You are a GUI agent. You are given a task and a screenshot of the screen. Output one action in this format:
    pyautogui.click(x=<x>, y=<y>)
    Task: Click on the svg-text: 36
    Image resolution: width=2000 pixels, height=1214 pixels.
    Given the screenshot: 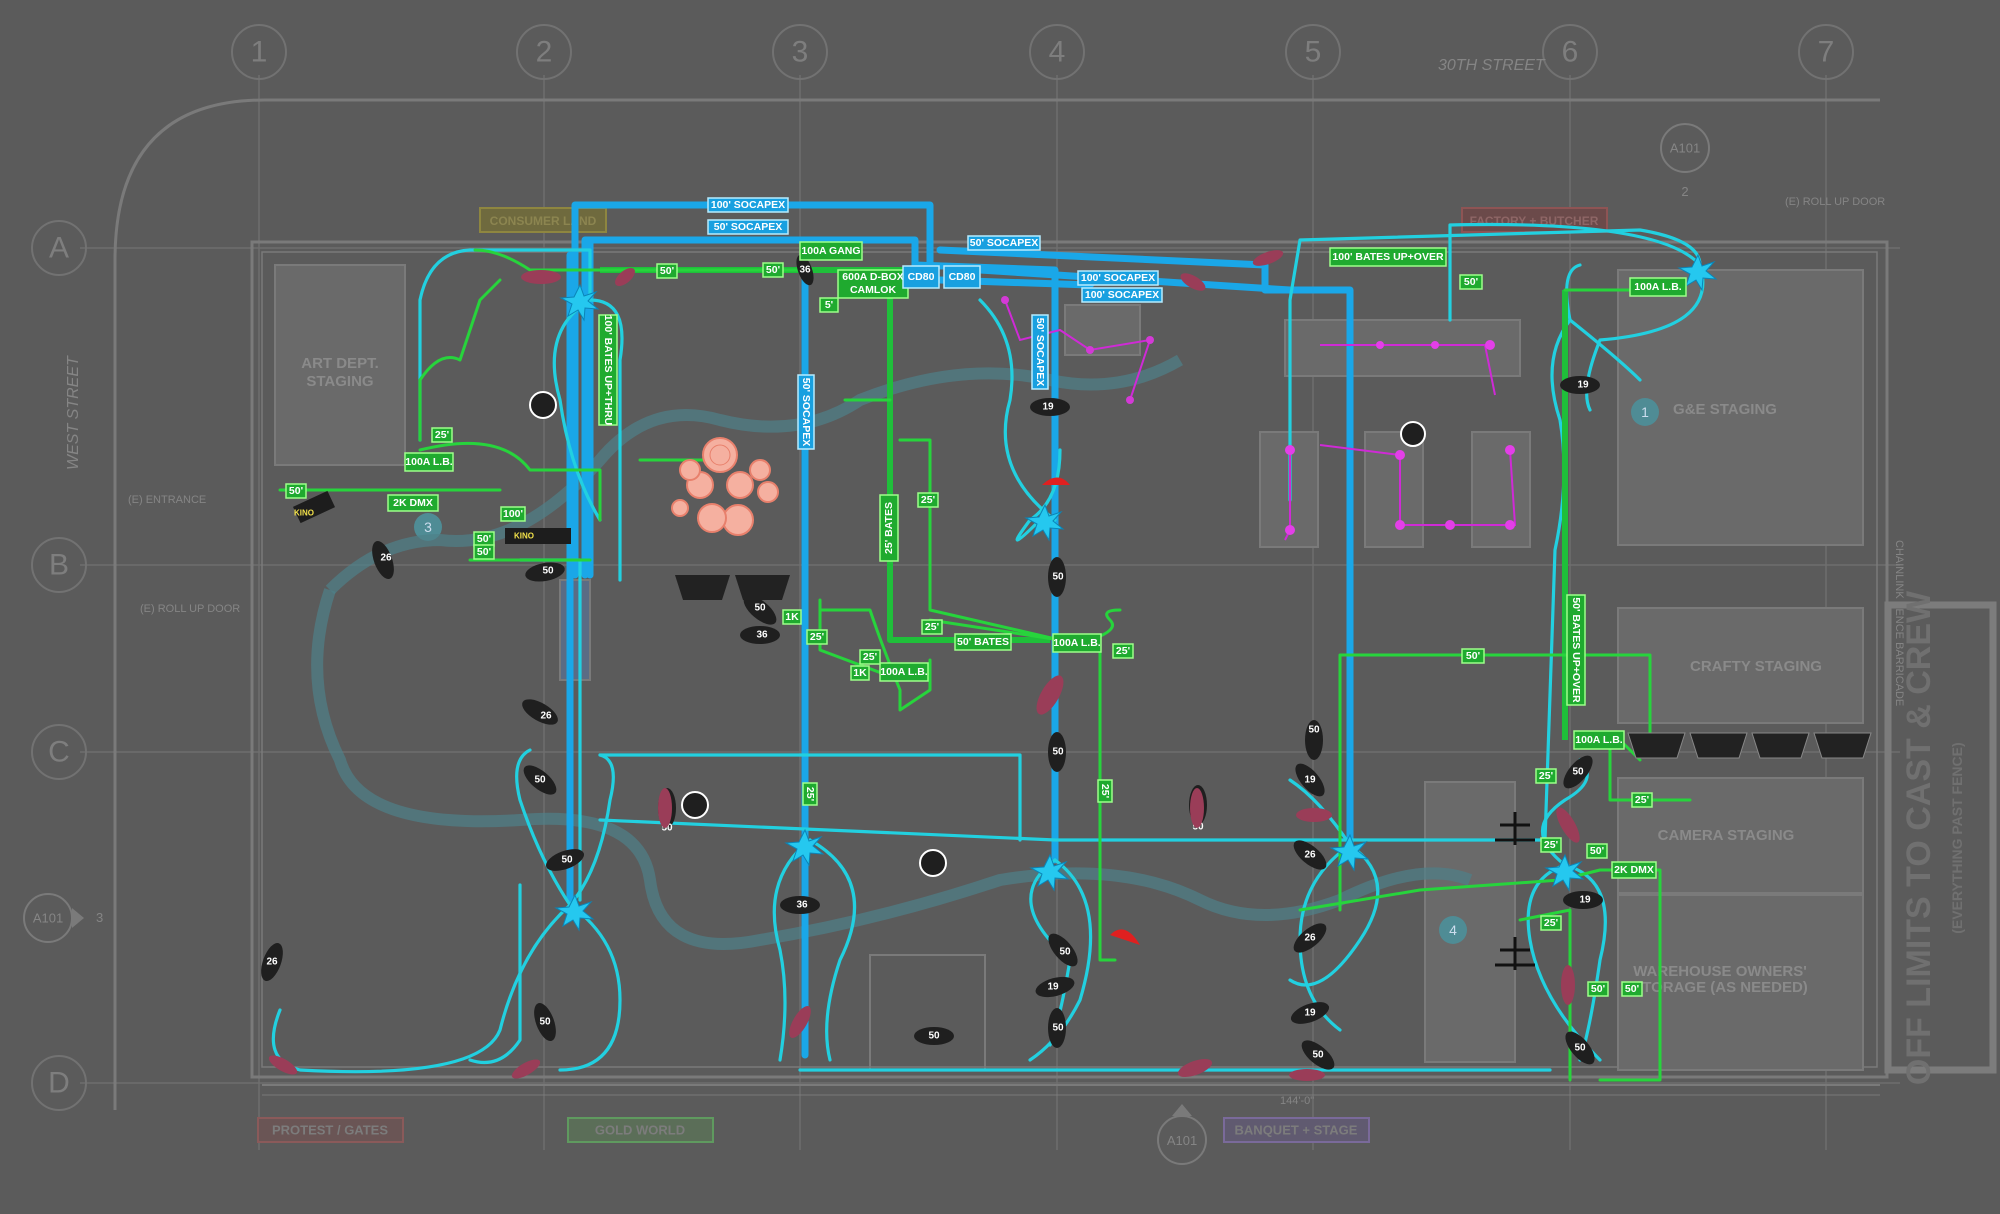 What is the action you would take?
    pyautogui.click(x=802, y=905)
    